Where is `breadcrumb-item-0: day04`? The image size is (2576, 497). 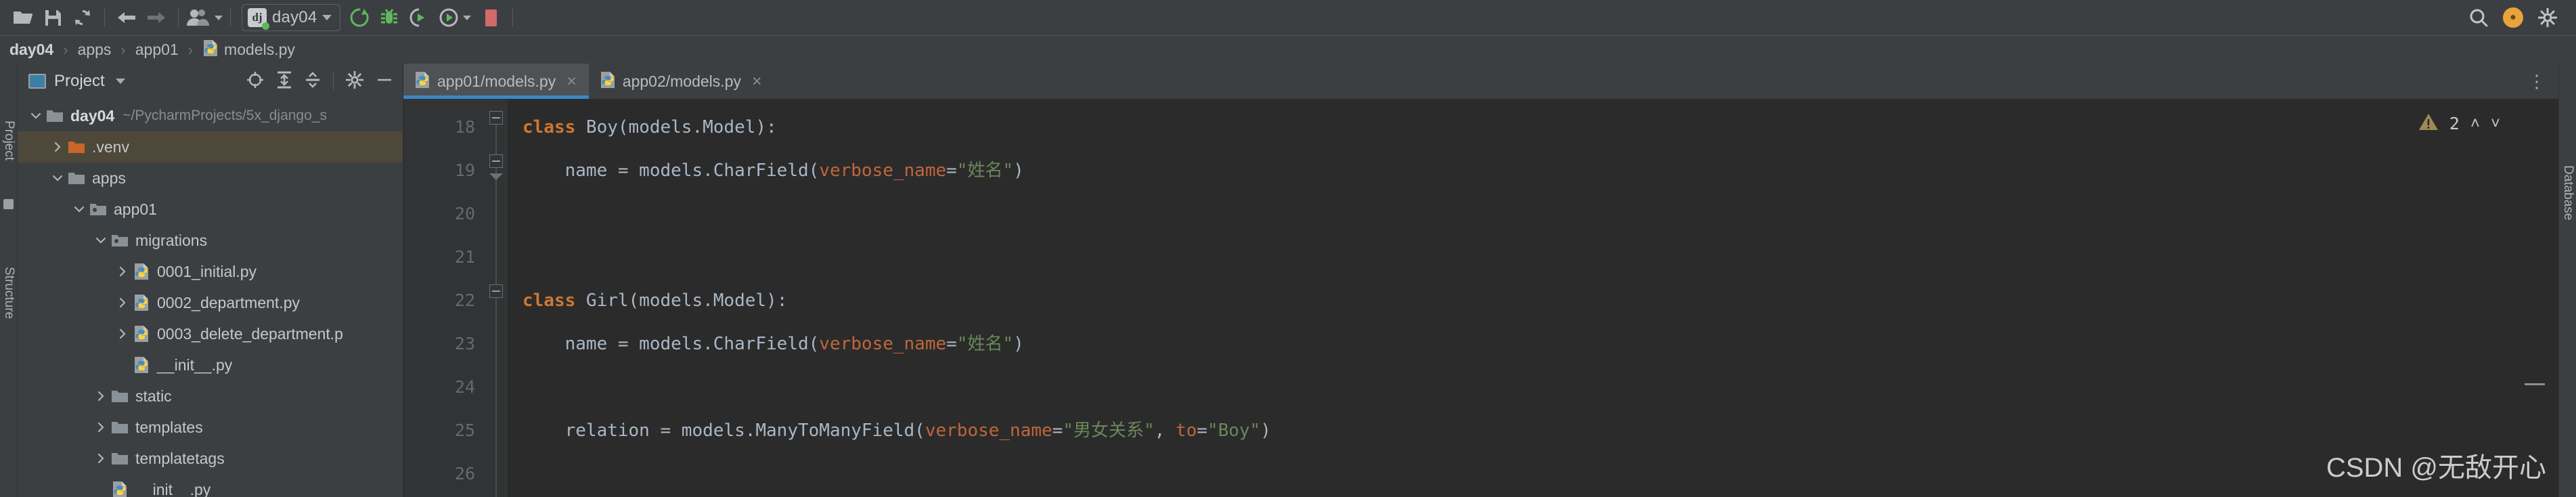 breadcrumb-item-0: day04 is located at coordinates (31, 50).